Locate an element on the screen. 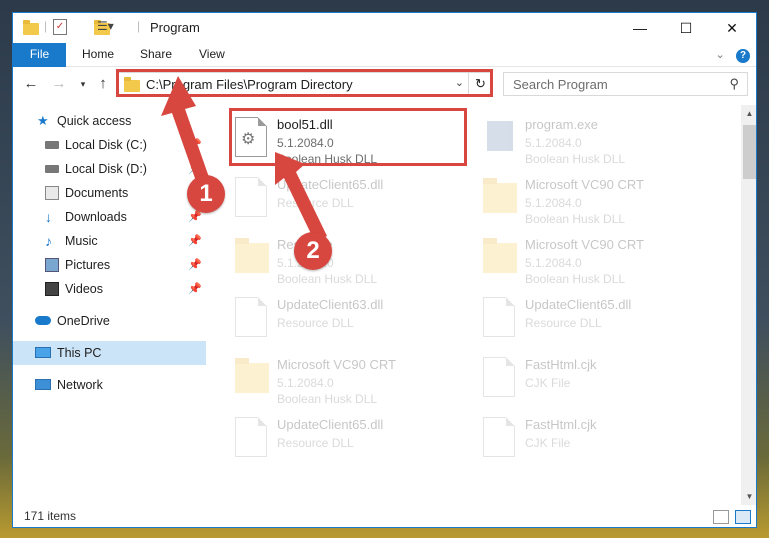 Image resolution: width=769 pixels, height=538 pixels. step-marker-2: 2 is located at coordinates (313, 251).